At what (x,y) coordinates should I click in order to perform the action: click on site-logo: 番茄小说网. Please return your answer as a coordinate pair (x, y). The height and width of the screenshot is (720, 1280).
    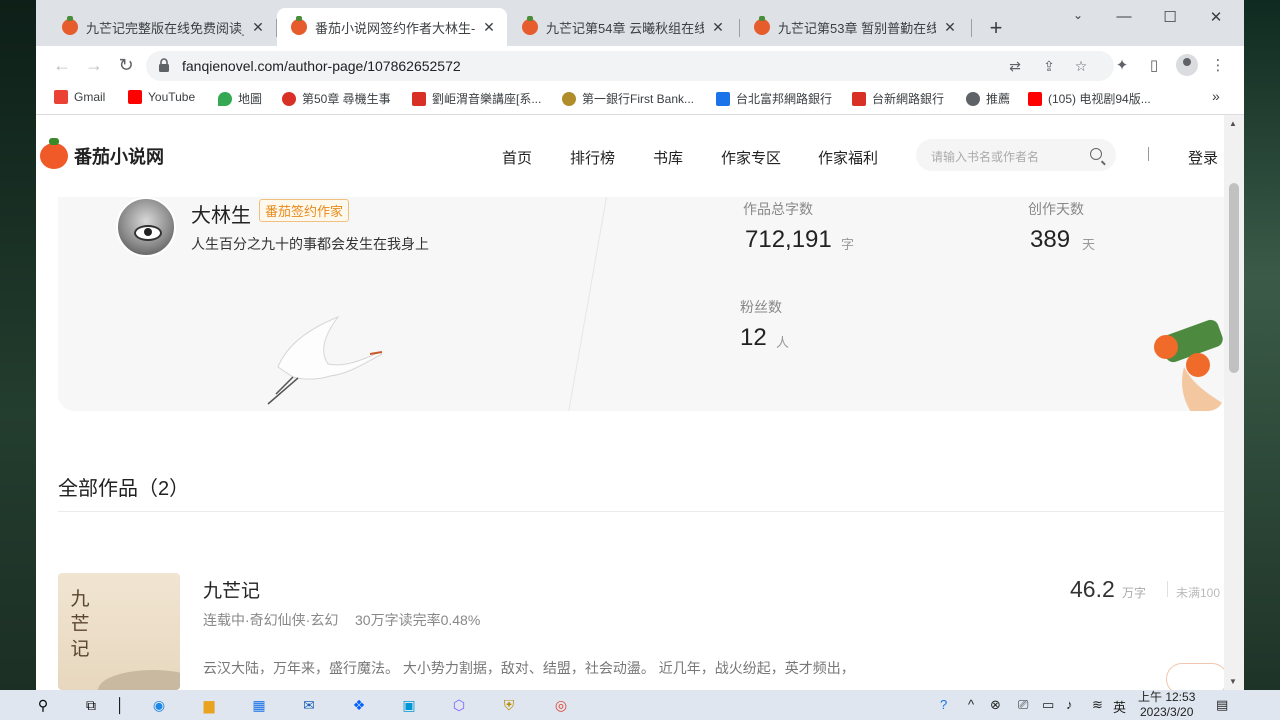
    Looking at the image, I should click on (102, 153).